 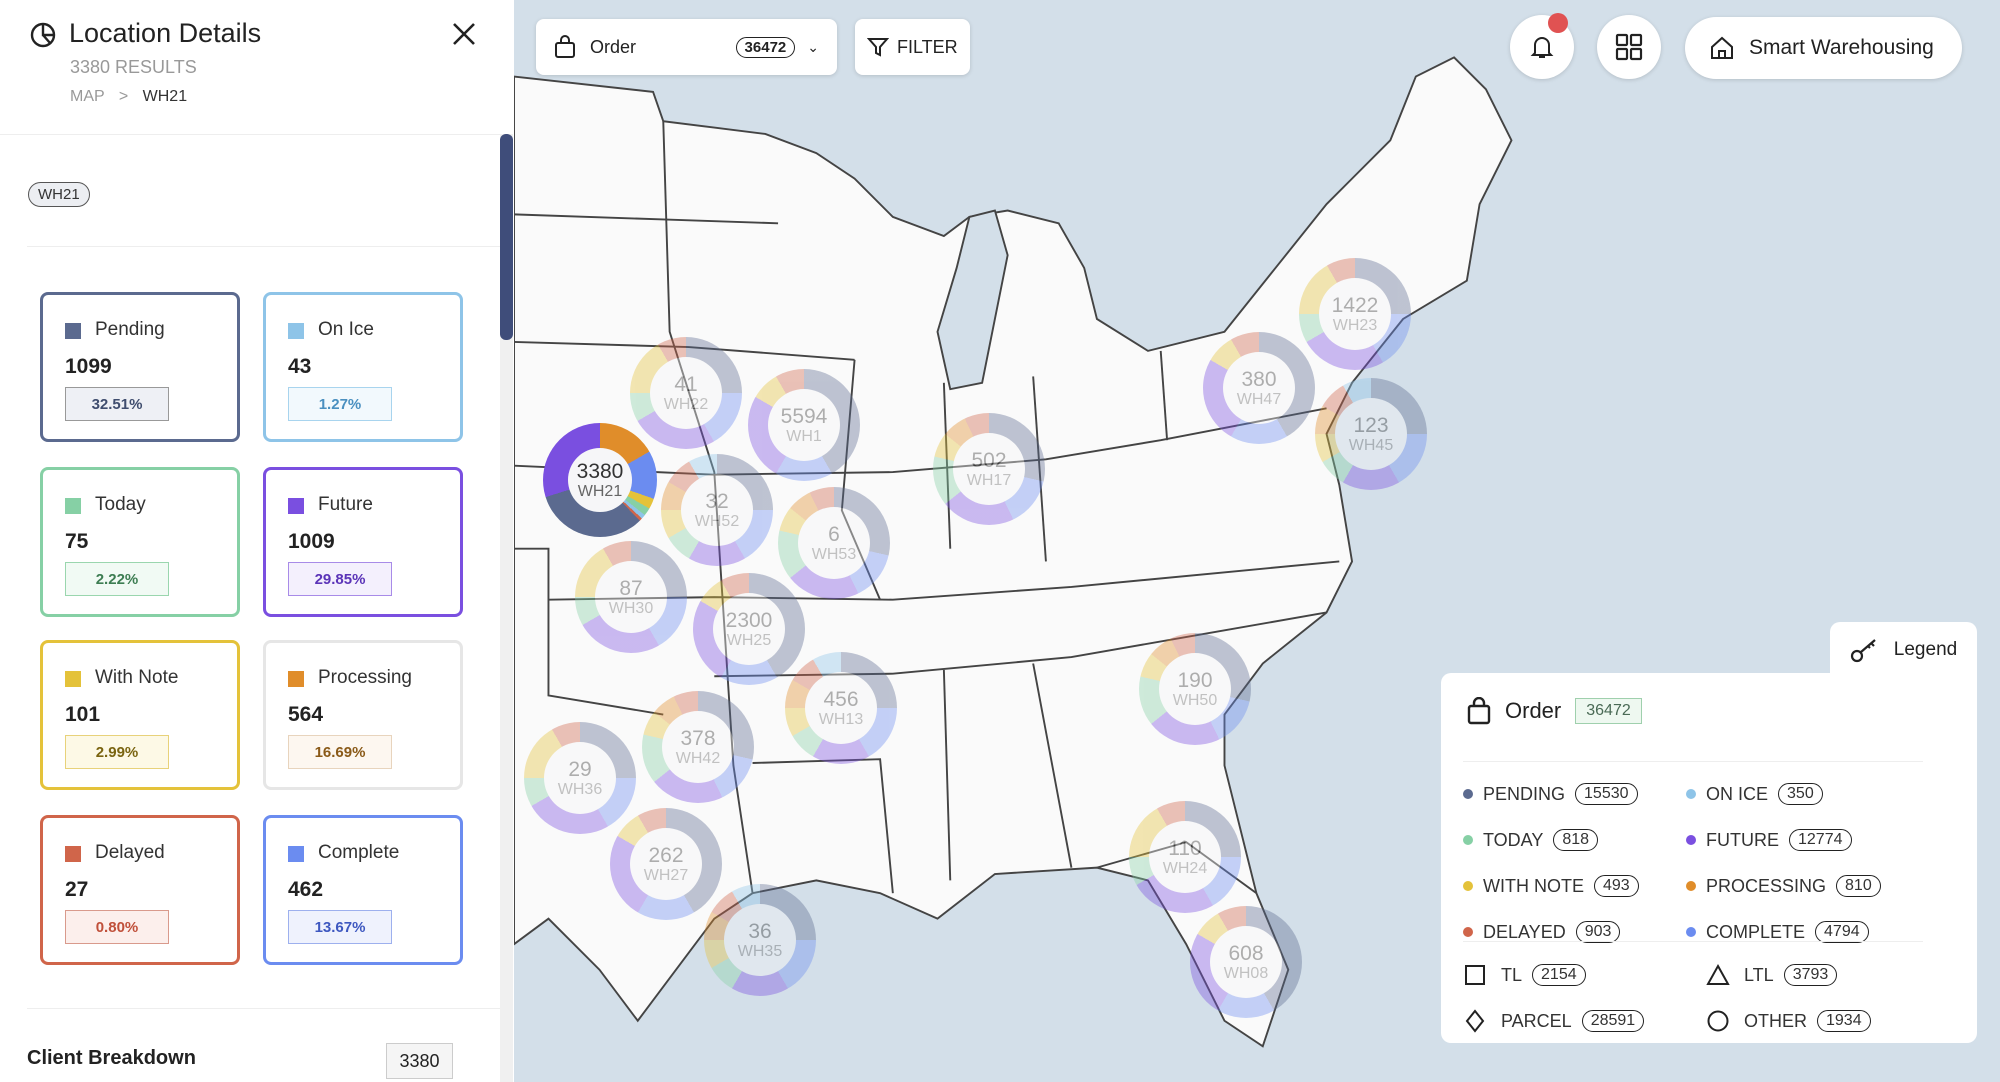 What do you see at coordinates (363, 367) in the screenshot?
I see `status-card-on-ice: On Ice 43 1.27%` at bounding box center [363, 367].